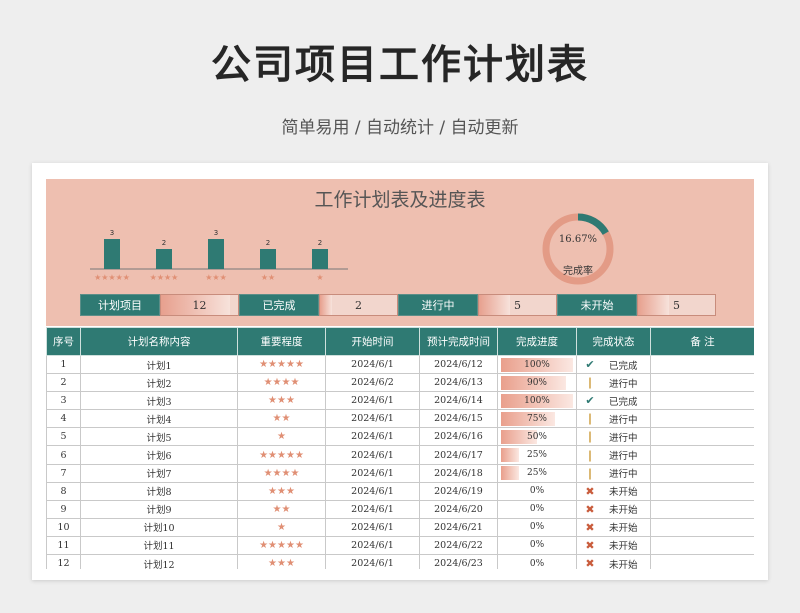 This screenshot has width=800, height=613. Describe the element at coordinates (159, 561) in the screenshot. I see `cell-name: 计划12` at that location.